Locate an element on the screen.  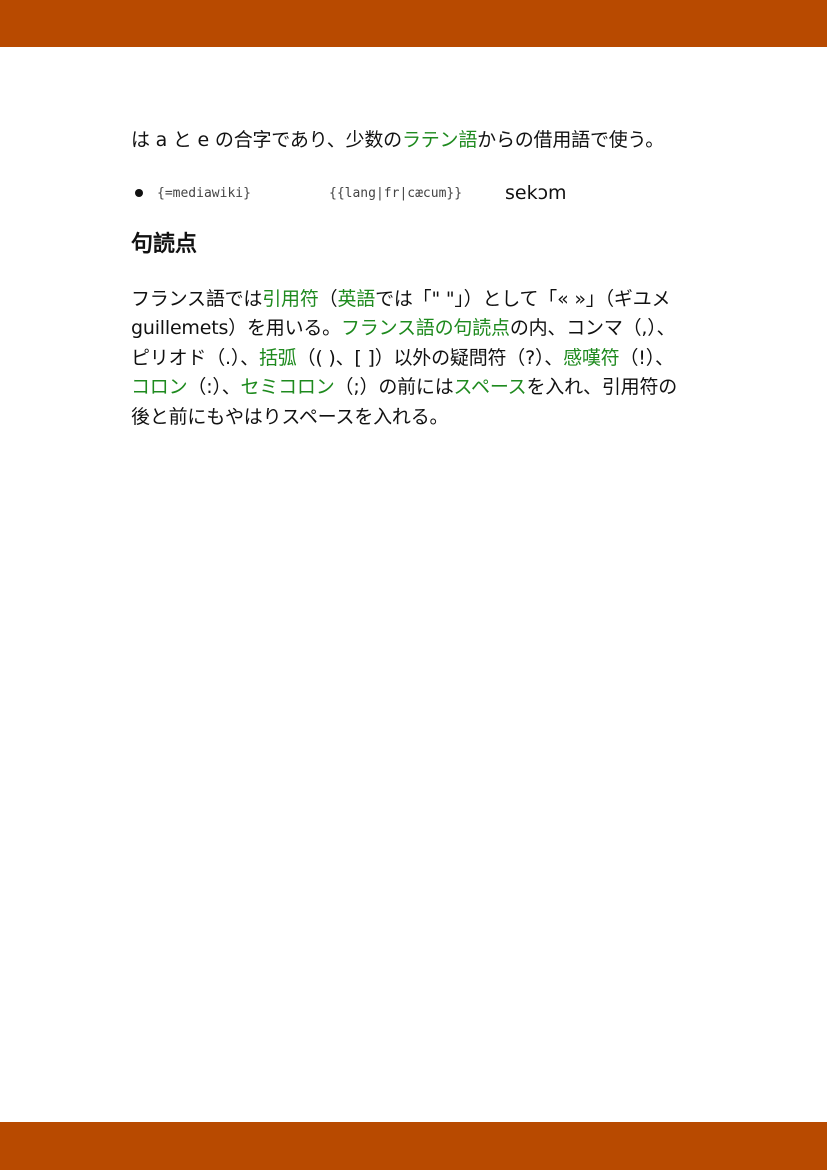
link-latin: ラテン語 is located at coordinates (439, 140).